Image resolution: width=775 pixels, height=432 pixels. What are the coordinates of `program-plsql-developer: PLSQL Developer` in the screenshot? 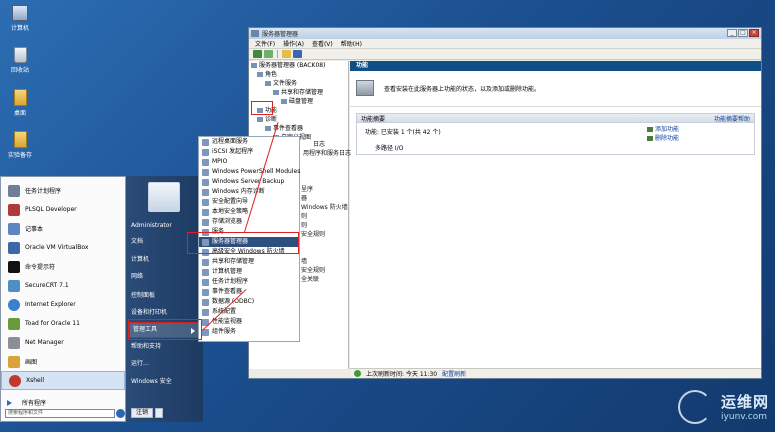 It's located at (63, 209).